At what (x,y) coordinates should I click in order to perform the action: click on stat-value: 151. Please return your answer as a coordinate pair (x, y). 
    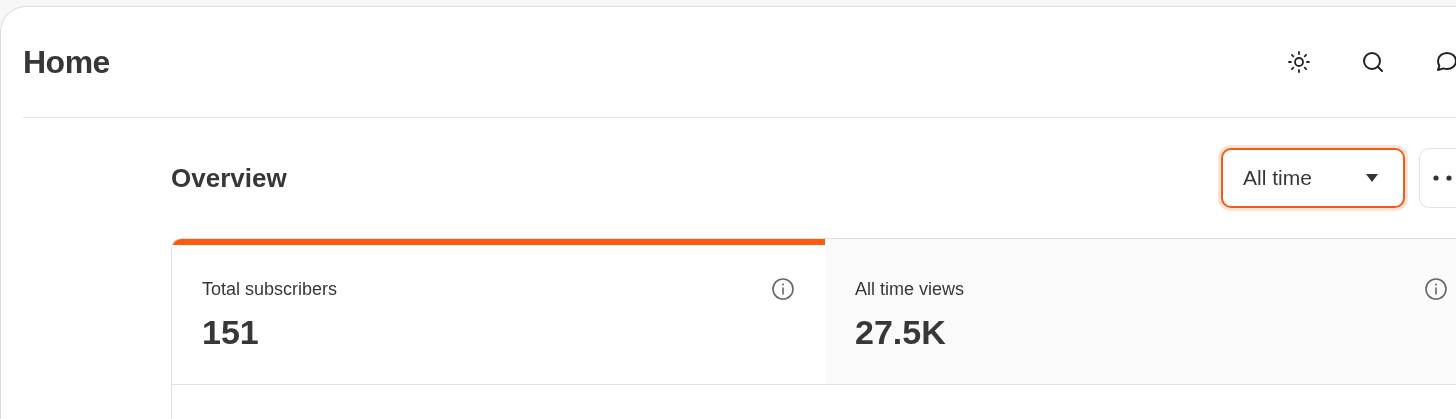
    Looking at the image, I should click on (231, 332).